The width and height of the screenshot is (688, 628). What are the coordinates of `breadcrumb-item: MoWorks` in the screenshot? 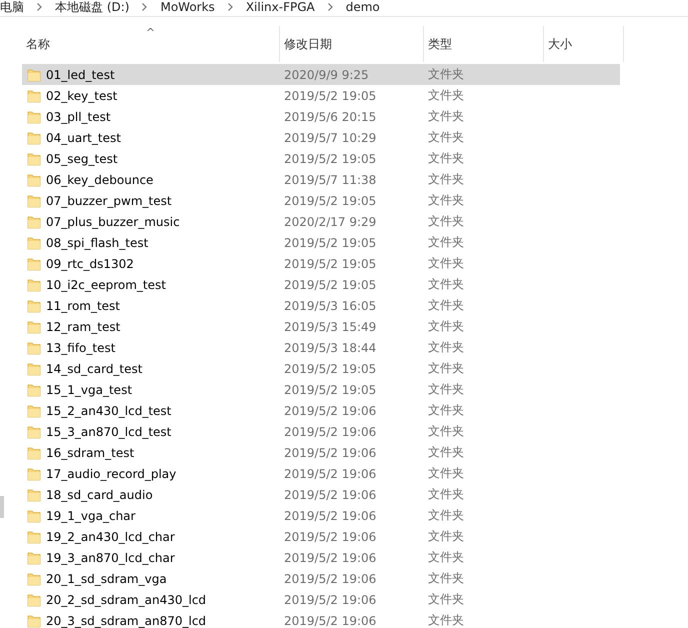 It's located at (187, 7).